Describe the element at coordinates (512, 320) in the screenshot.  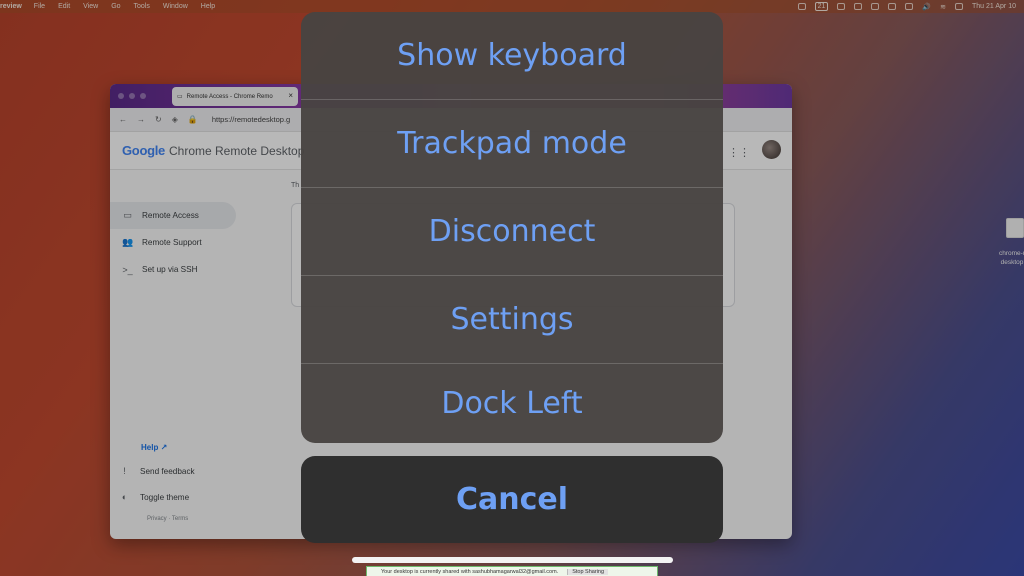
I see `settings-button: Settings` at that location.